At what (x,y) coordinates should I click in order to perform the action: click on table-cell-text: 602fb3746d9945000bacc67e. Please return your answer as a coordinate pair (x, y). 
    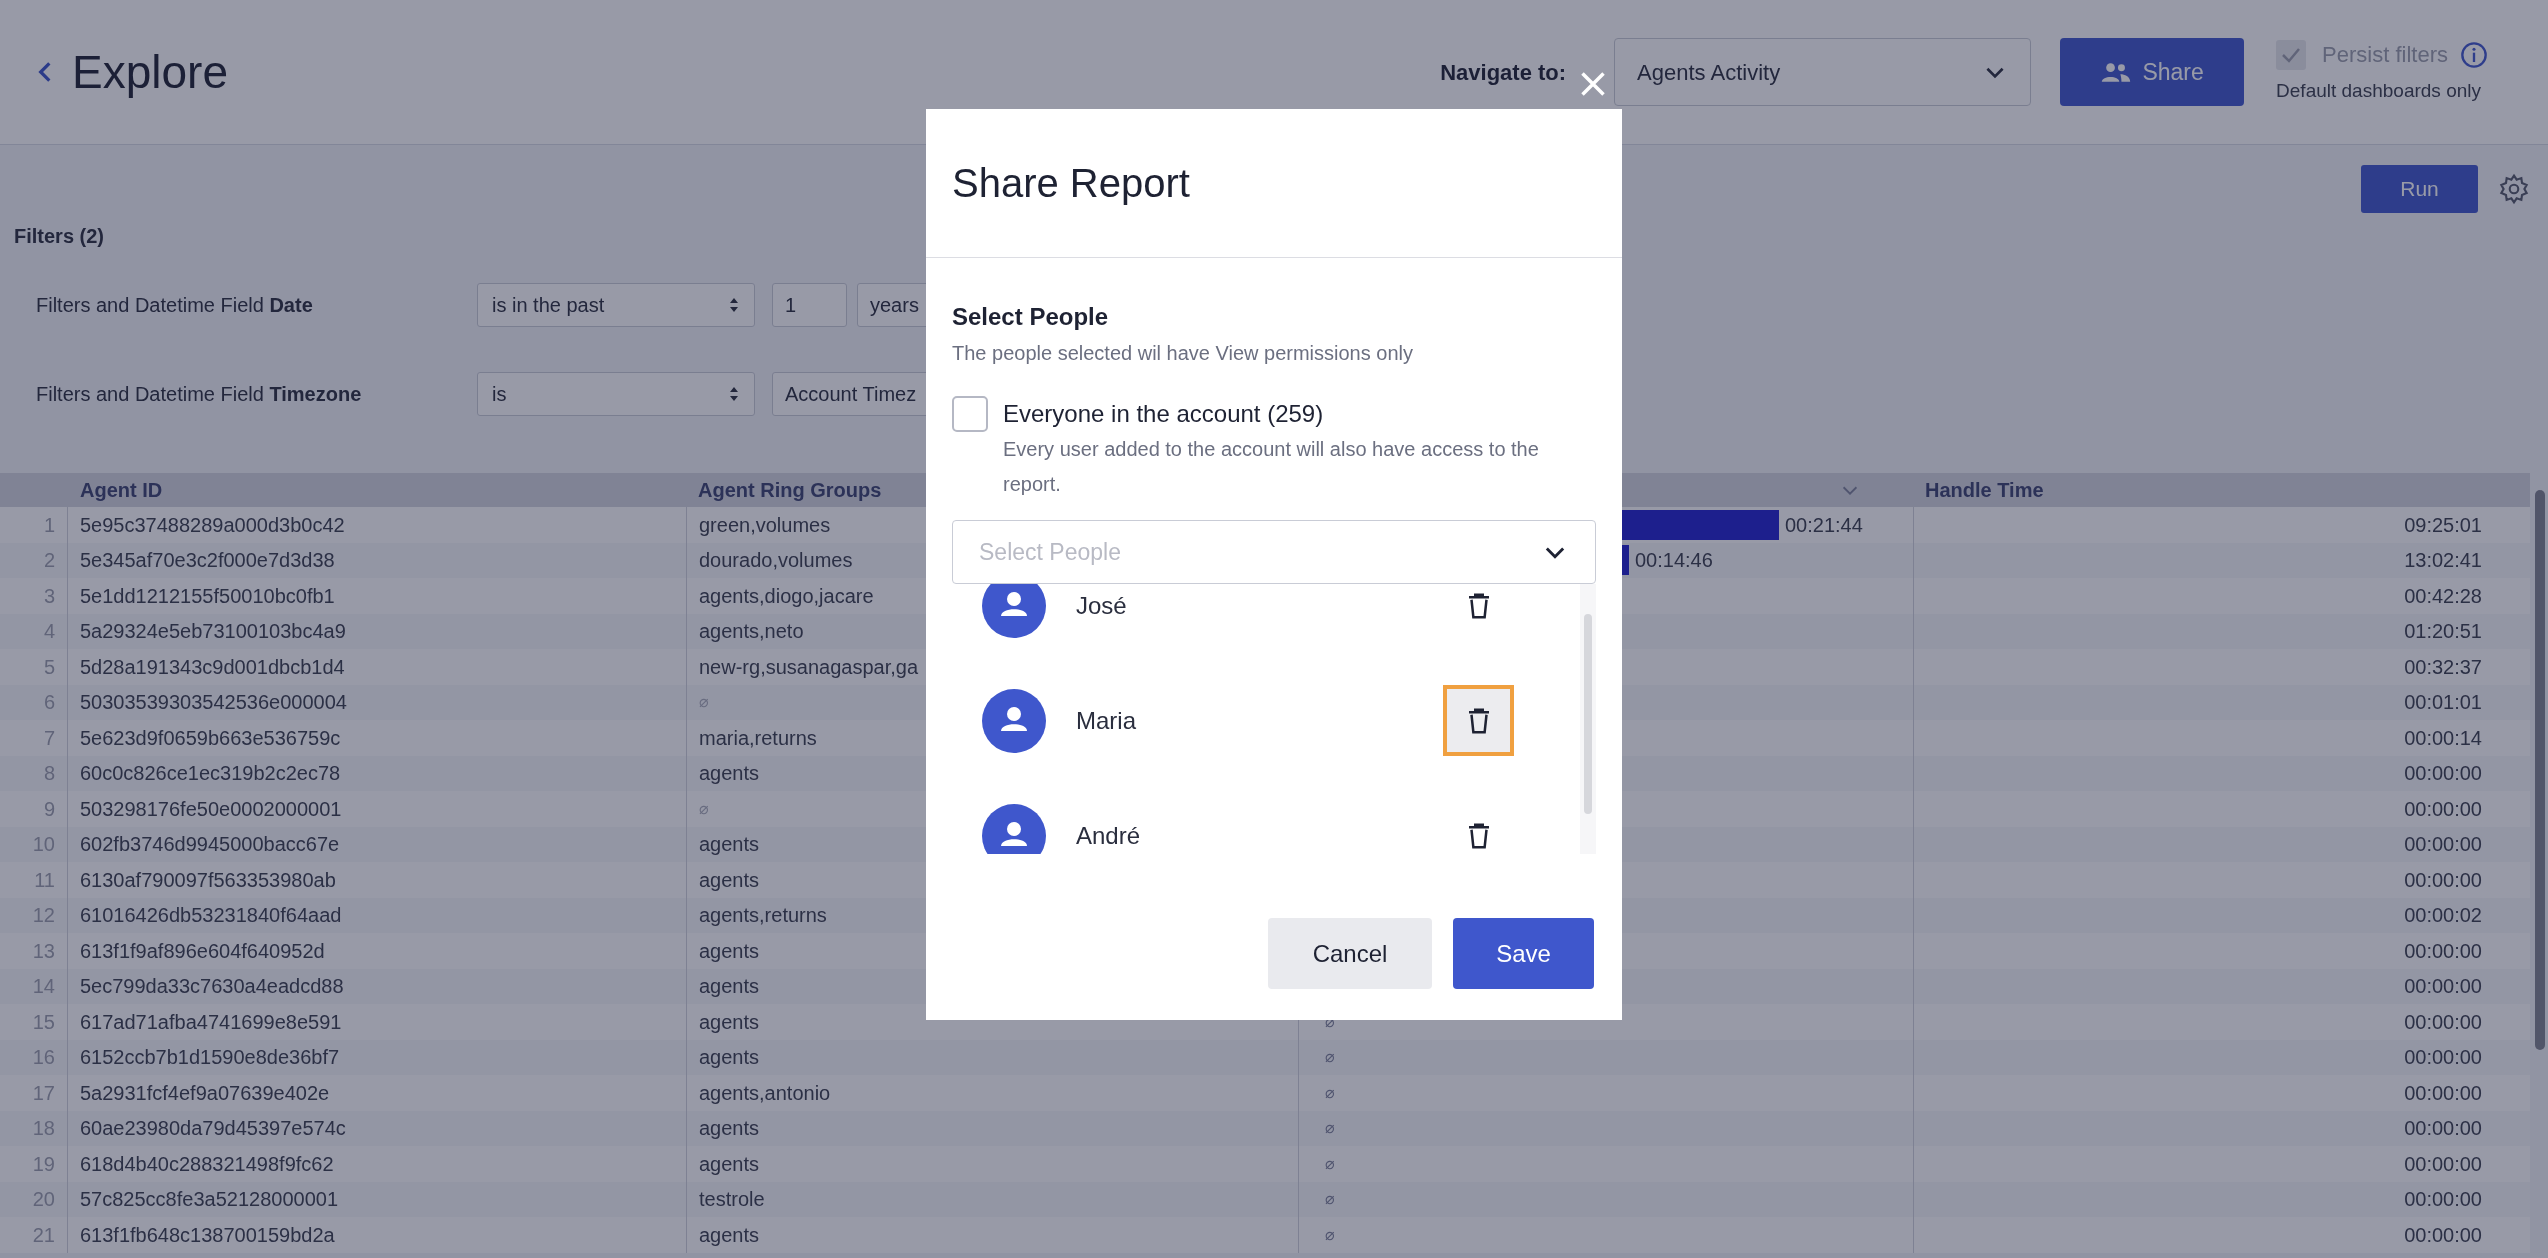
    Looking at the image, I should click on (210, 845).